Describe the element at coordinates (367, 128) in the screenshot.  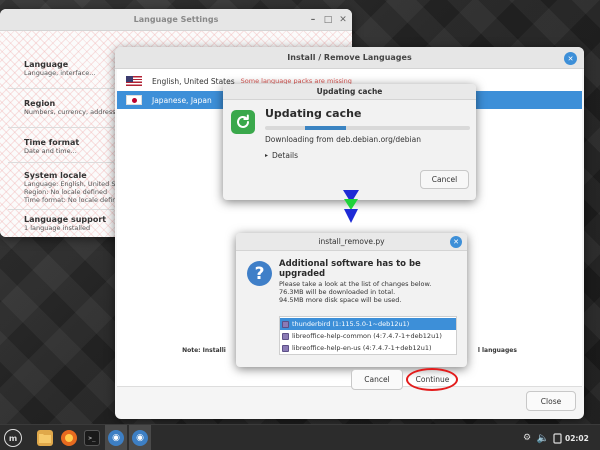
I see `progress-bar` at that location.